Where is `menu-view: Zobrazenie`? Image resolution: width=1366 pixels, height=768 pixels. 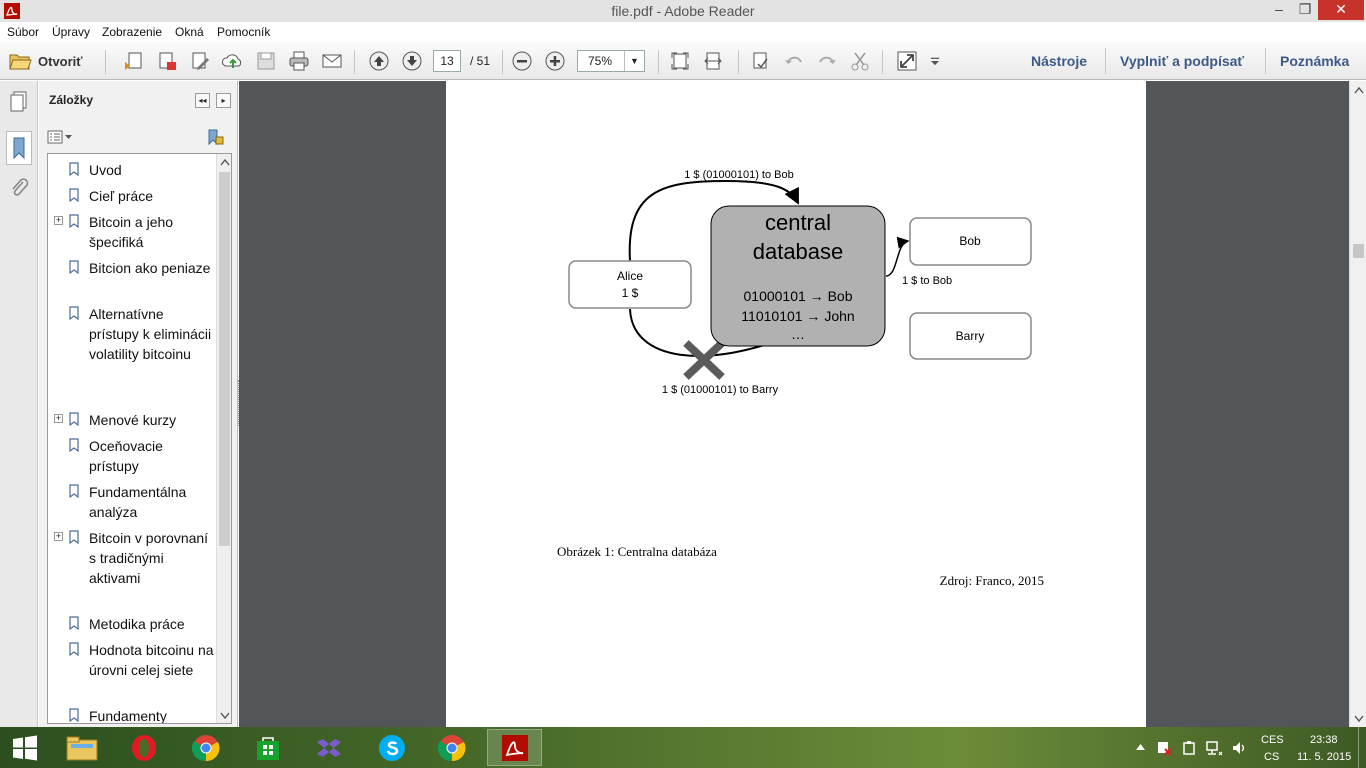
menu-view: Zobrazenie is located at coordinates (132, 32).